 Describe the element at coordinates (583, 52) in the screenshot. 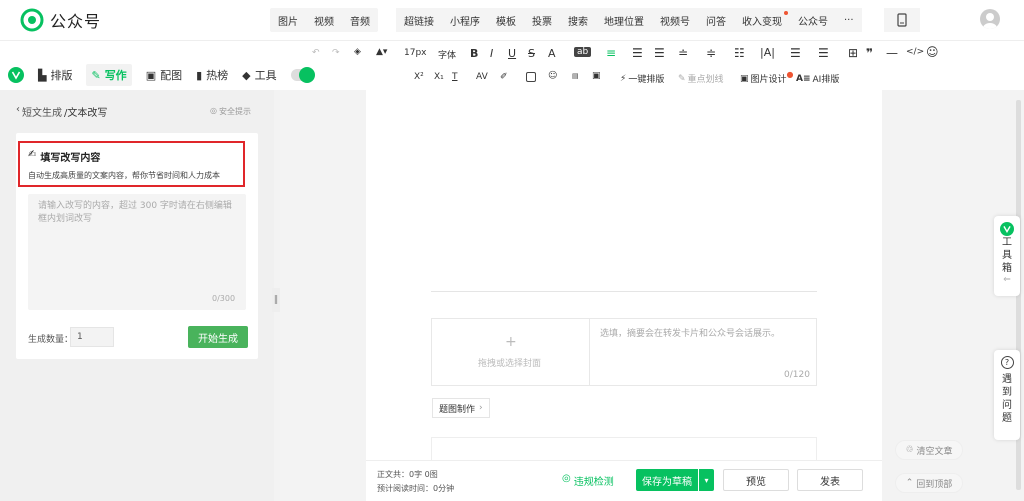

I see `bg-color-button: ab` at that location.